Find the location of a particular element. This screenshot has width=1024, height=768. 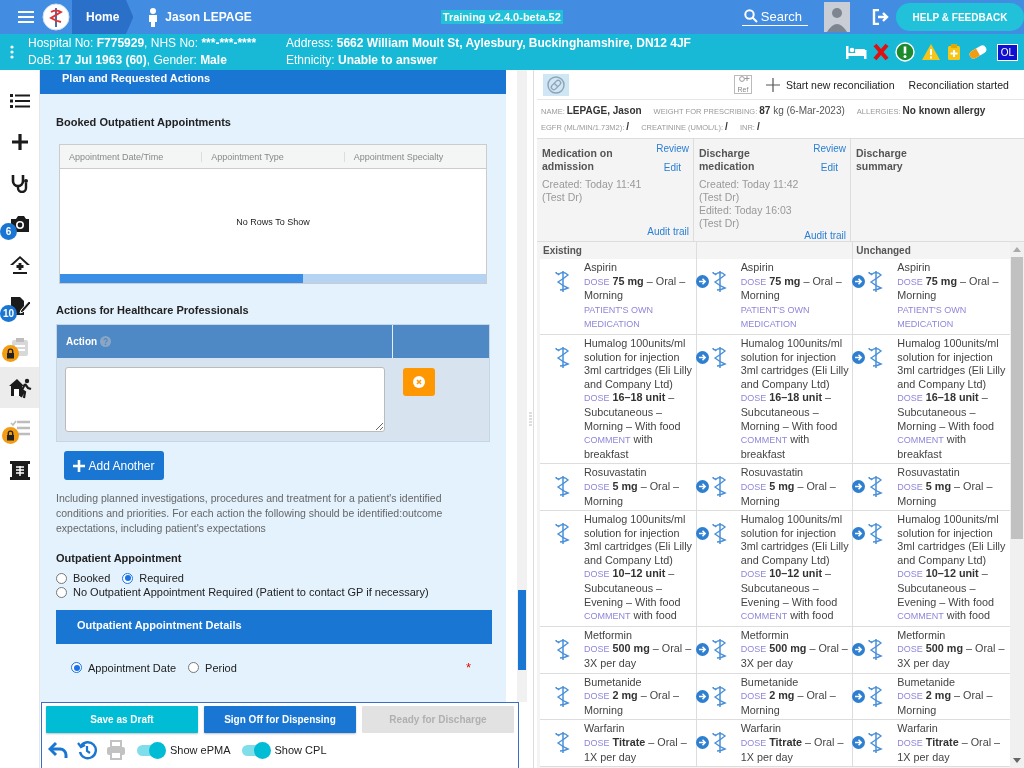

resize-handle-icon is located at coordinates (530, 419).